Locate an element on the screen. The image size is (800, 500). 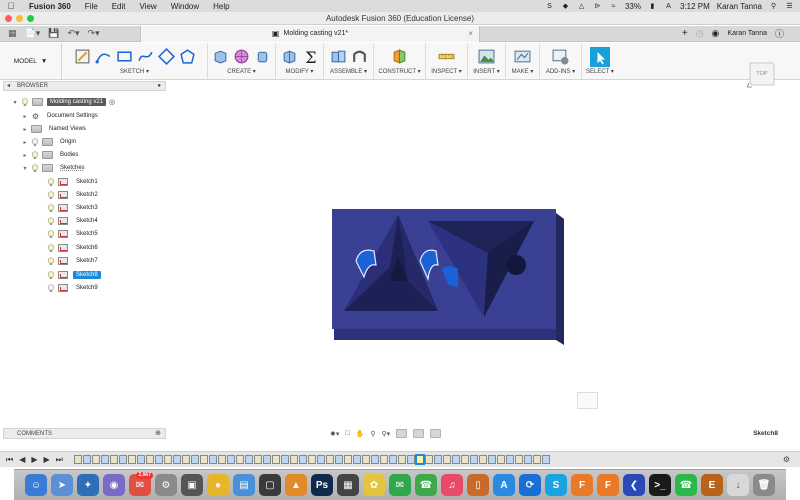
zoom-window-button is located at coordinates (30, 18).